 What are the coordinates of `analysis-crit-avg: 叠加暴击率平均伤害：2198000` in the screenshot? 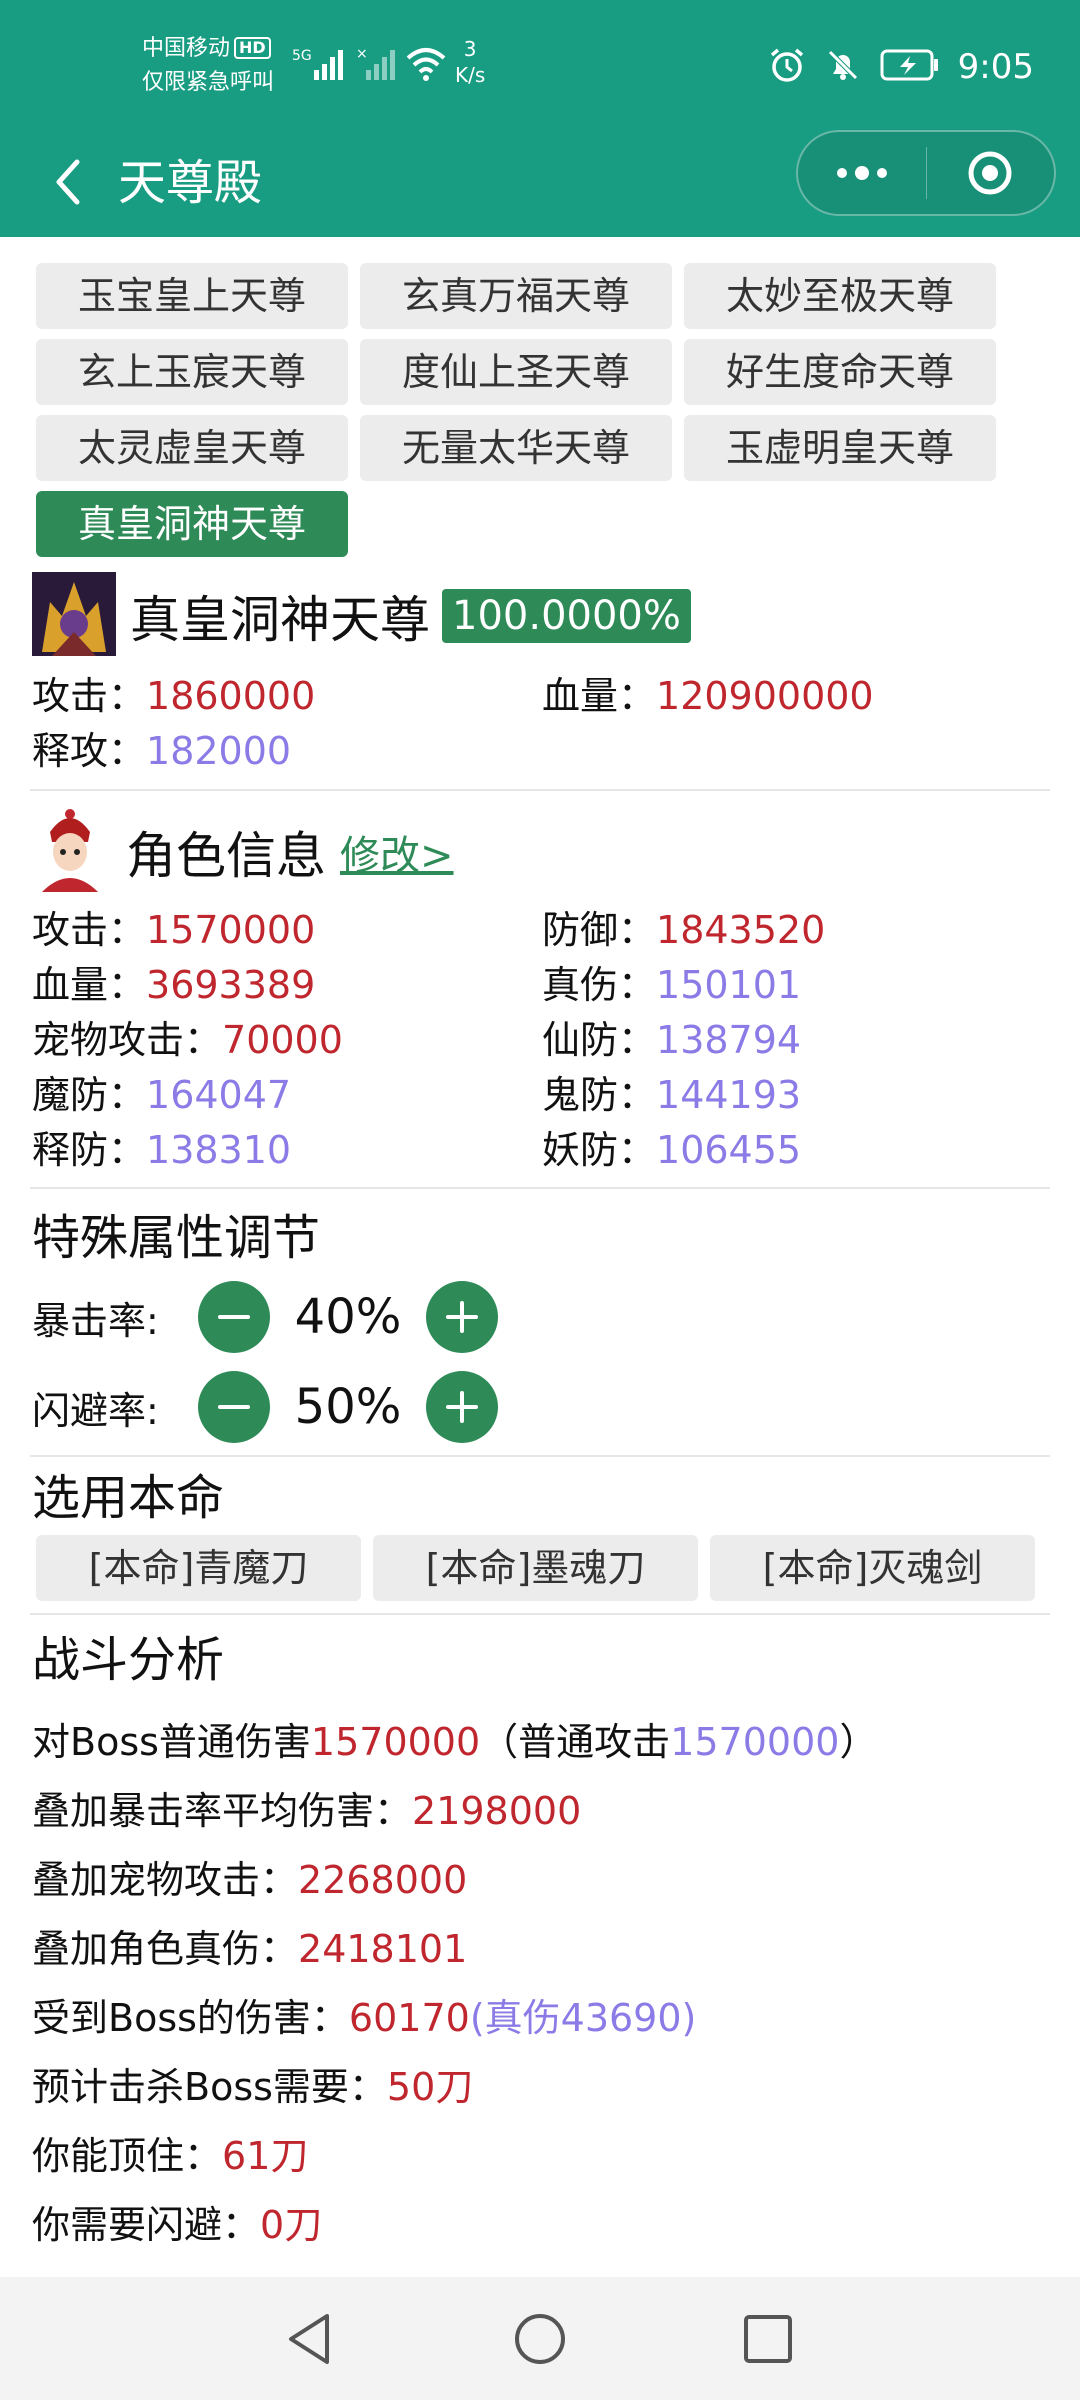 It's located at (306, 1811).